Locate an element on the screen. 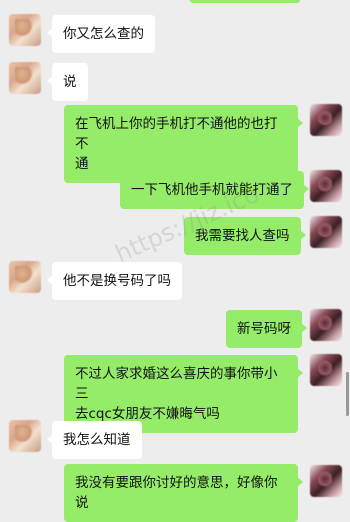 The image size is (350, 522). outgoing-message-bubble: 新号码呀 is located at coordinates (266, 329).